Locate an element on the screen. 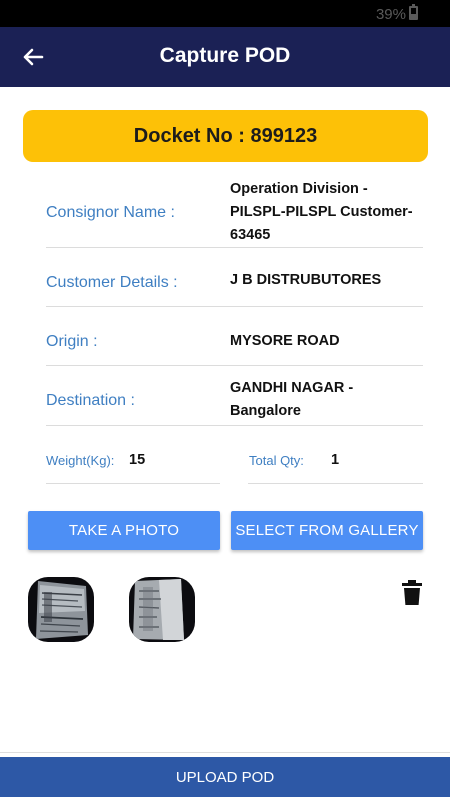 The width and height of the screenshot is (450, 800). weight-label: Weight(Kg): is located at coordinates (80, 460).